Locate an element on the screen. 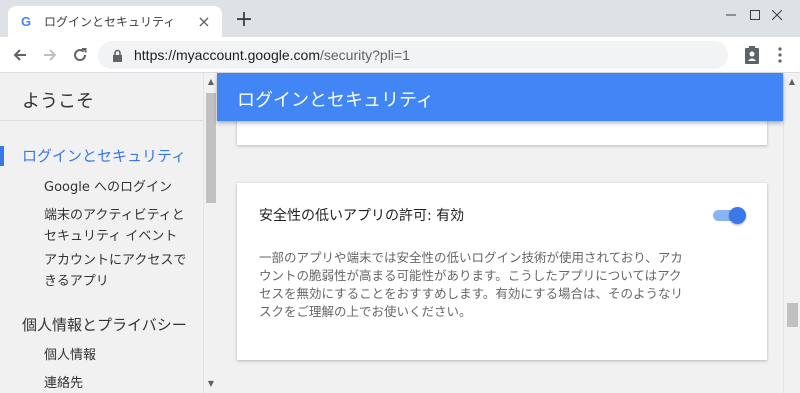 This screenshot has height=393, width=800. google-favicon-icon: G is located at coordinates (26, 21).